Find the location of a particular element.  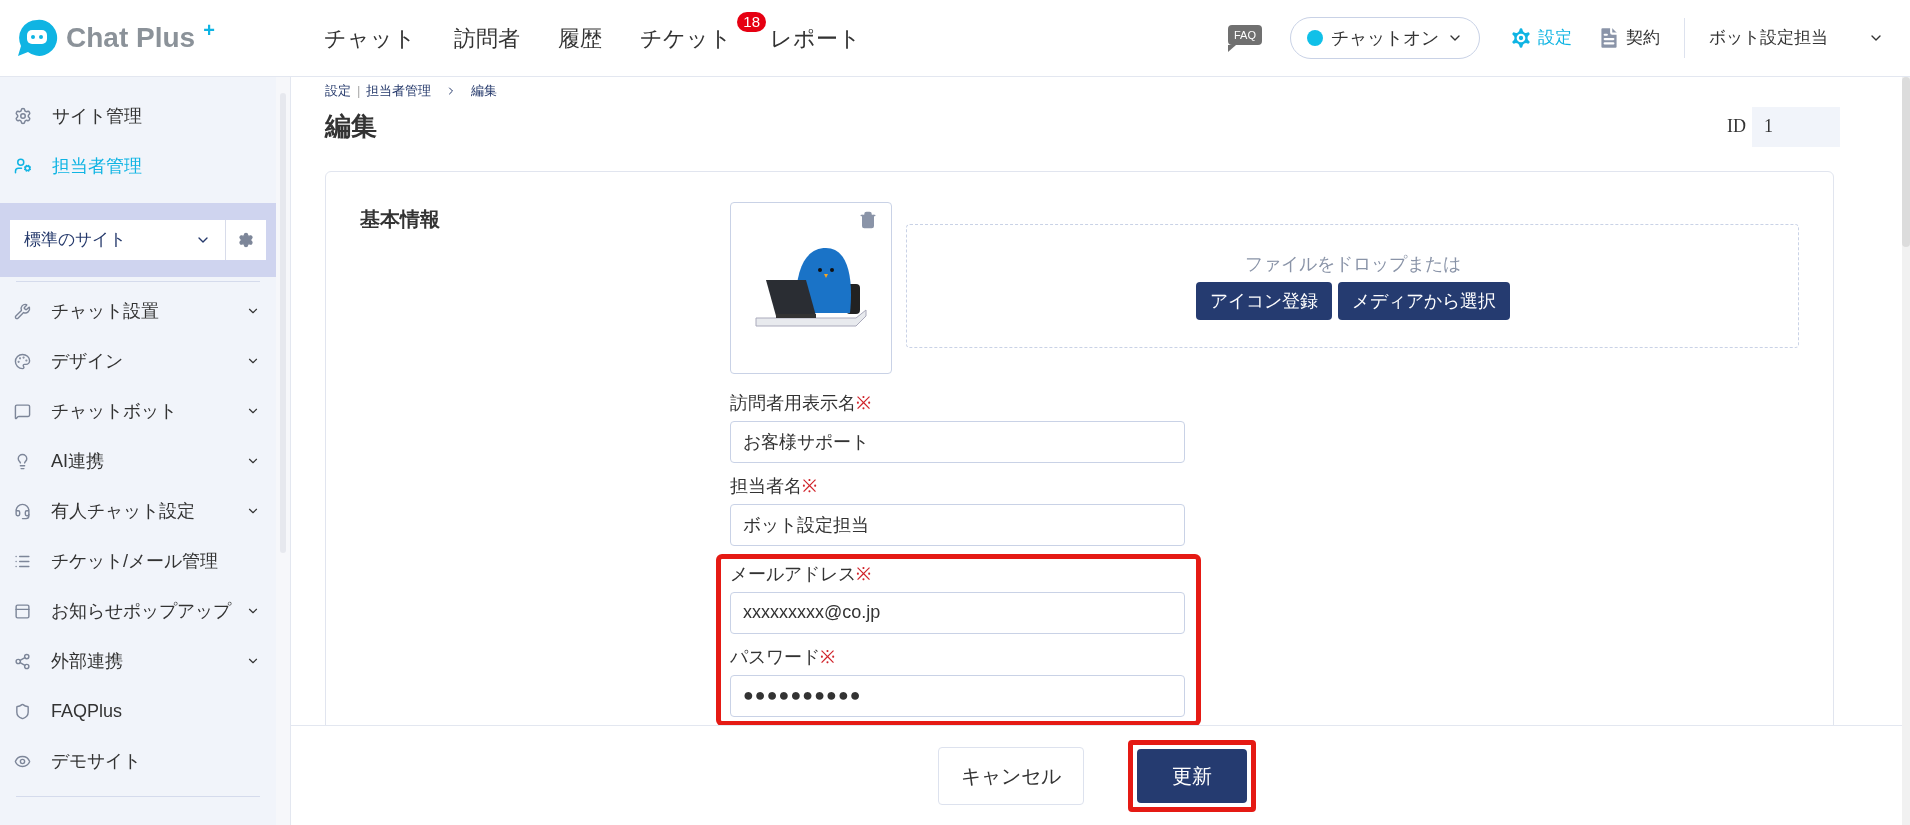

sidebar-item: 有人チャット設定 is located at coordinates (138, 511).